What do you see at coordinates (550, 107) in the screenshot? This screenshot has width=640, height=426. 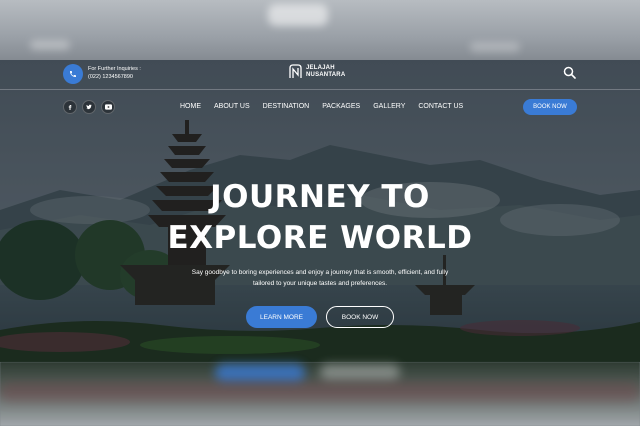 I see `book-now-header-button: BOOK NOW` at bounding box center [550, 107].